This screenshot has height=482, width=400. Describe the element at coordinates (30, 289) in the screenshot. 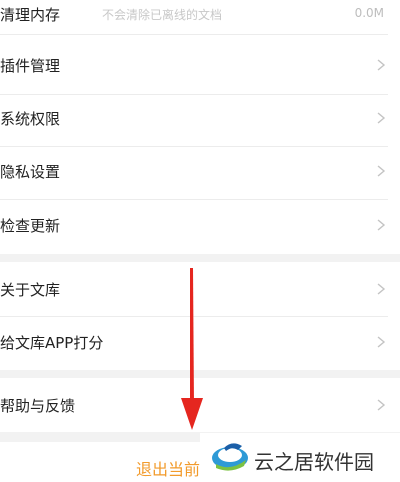

I see `settings-item-label: 关于文库` at that location.